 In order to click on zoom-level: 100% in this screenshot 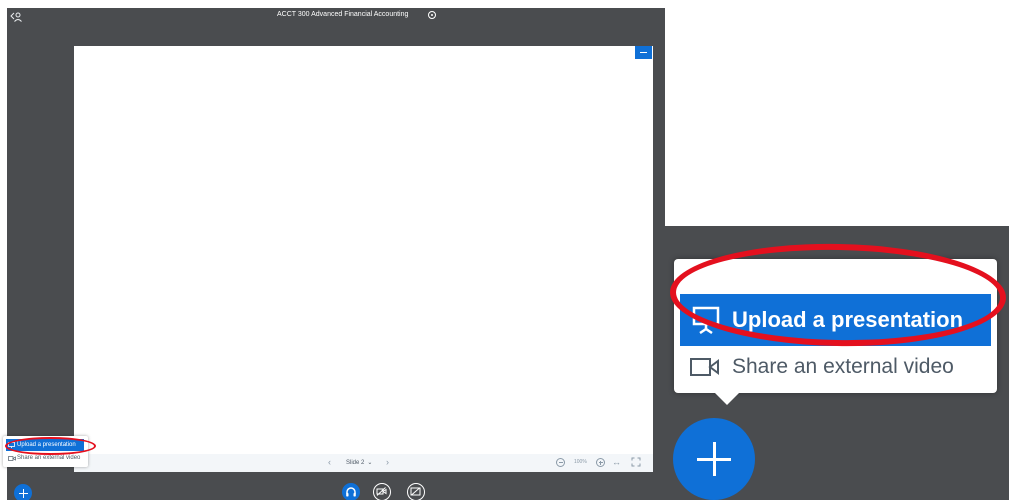, I will do `click(580, 462)`.